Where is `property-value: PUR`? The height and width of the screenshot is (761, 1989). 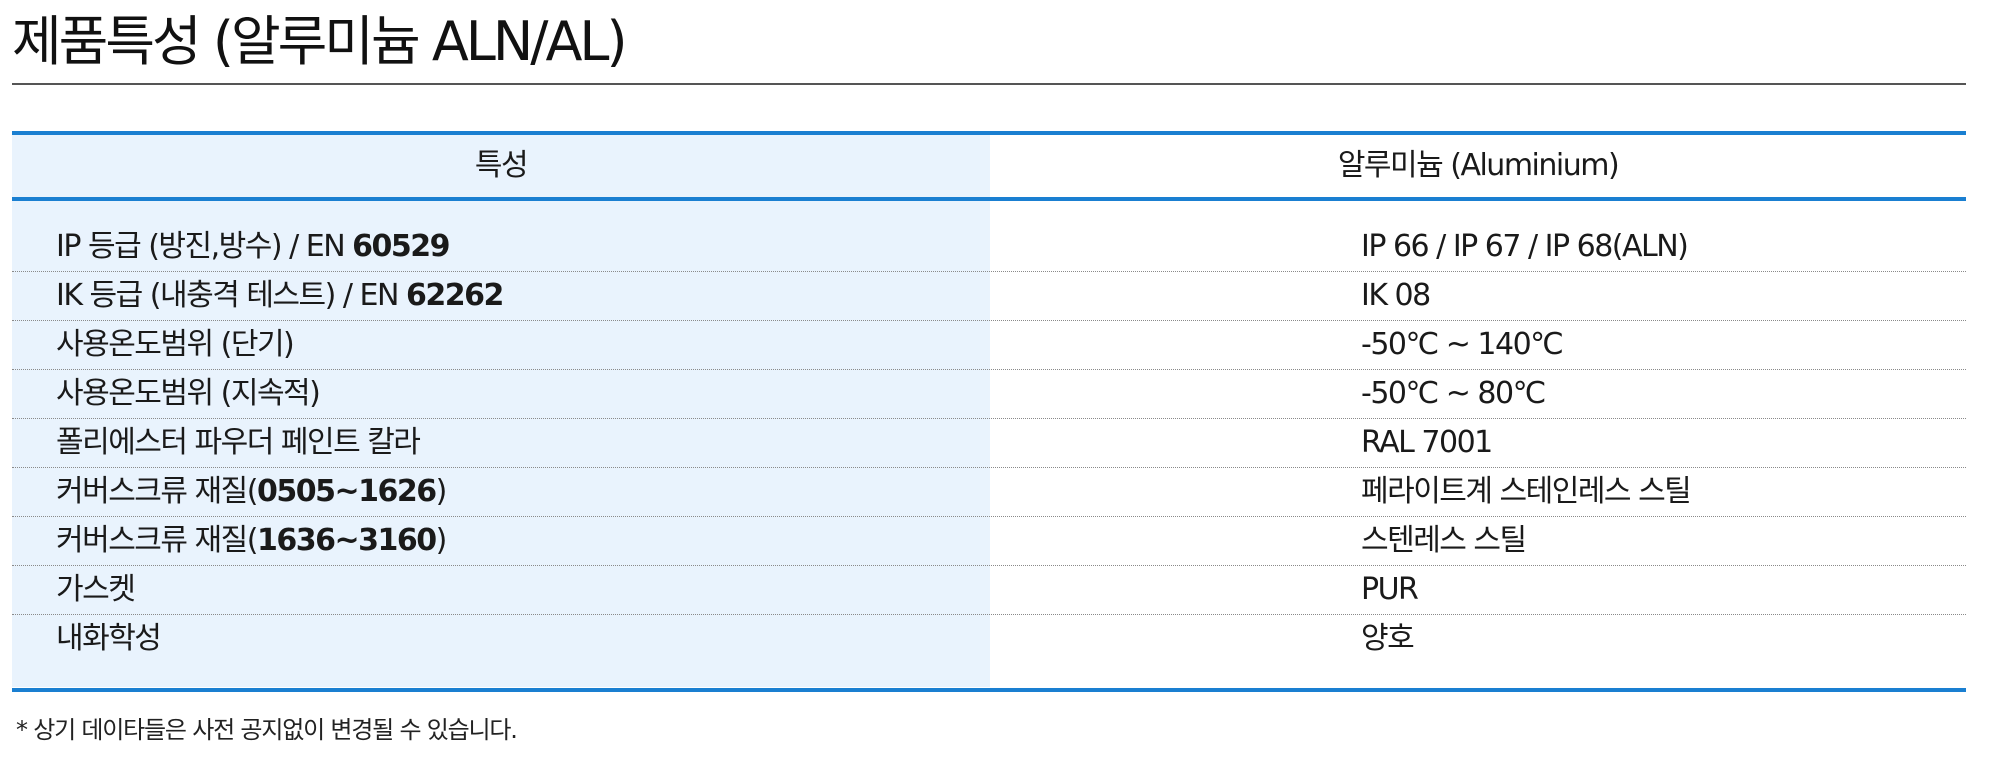 property-value: PUR is located at coordinates (1390, 589).